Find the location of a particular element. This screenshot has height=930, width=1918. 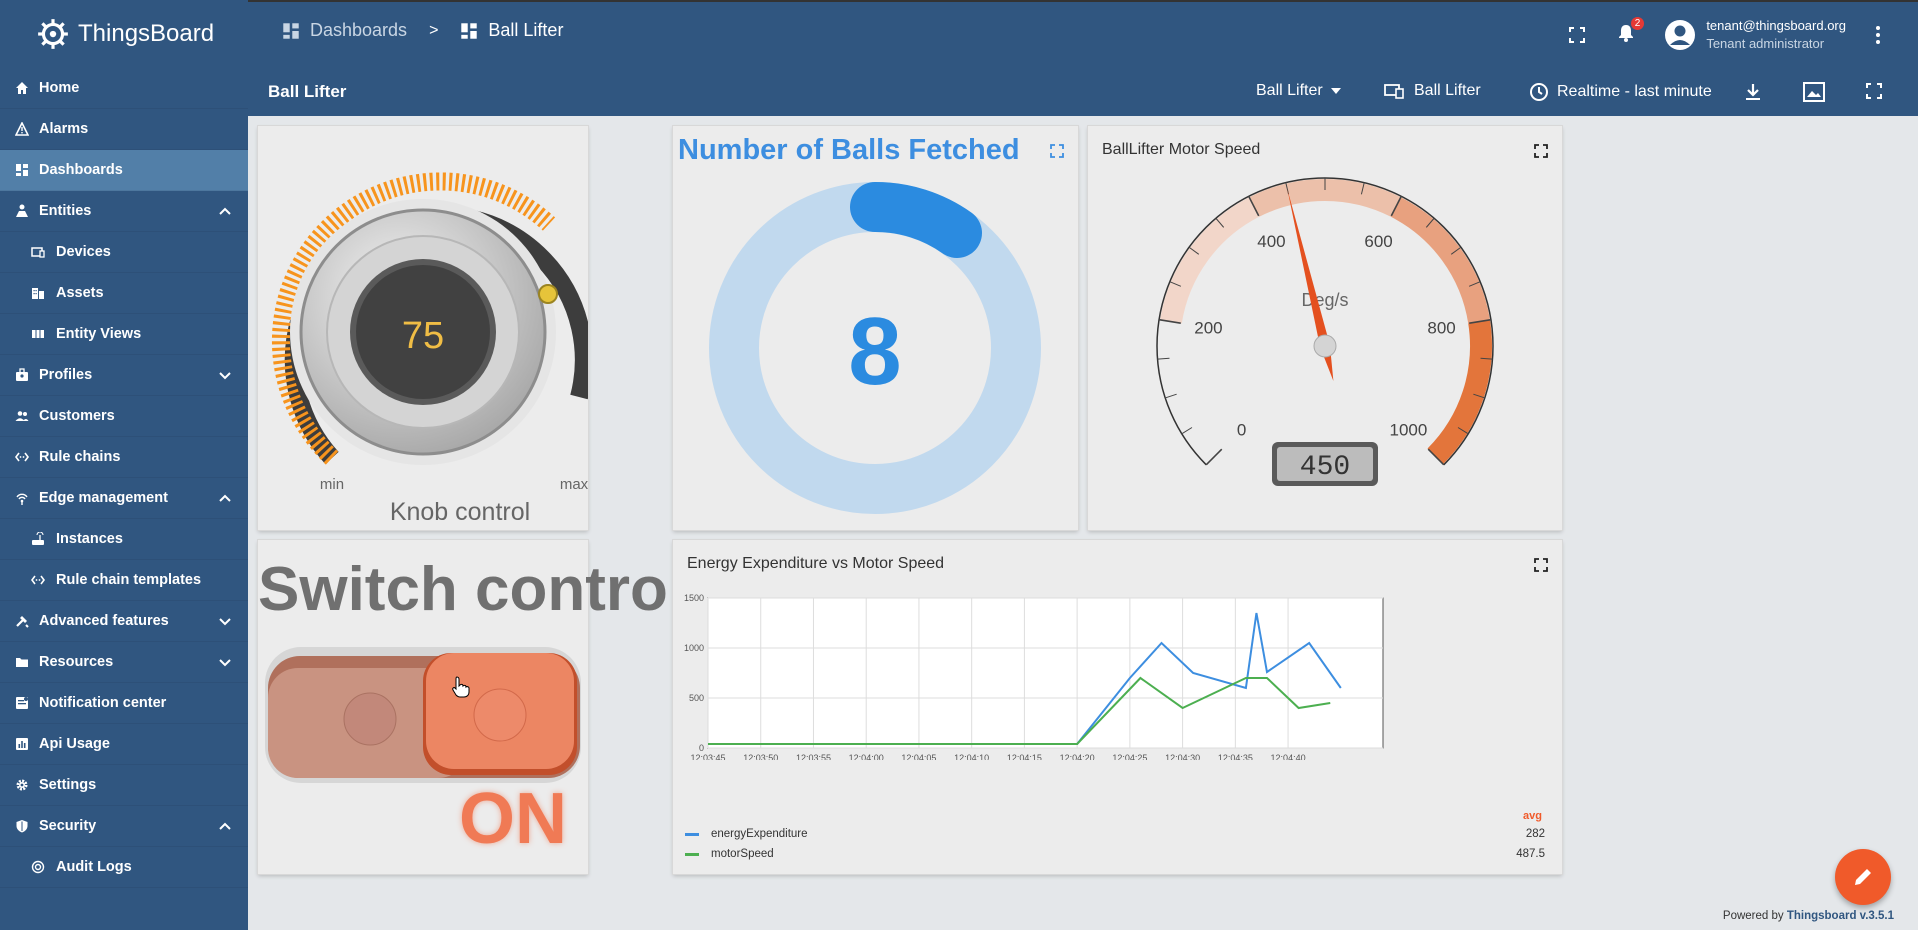

sidebar-item-security: Security is located at coordinates (124, 826).